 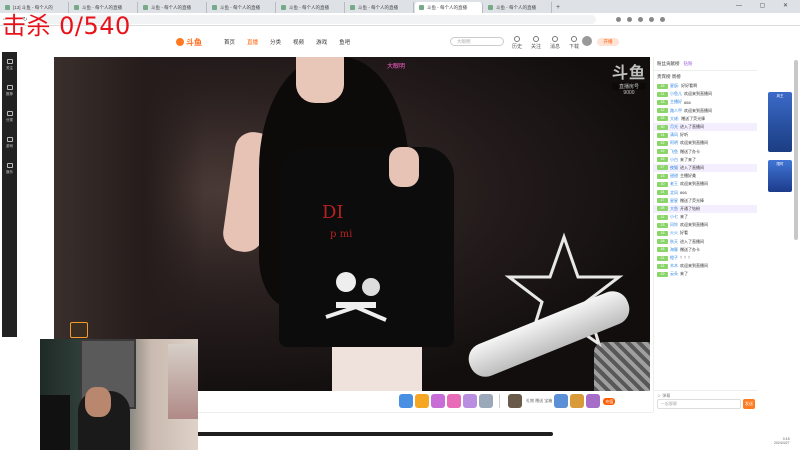 I want to click on chat-username: 小鱼儿, so click(x=676, y=94).